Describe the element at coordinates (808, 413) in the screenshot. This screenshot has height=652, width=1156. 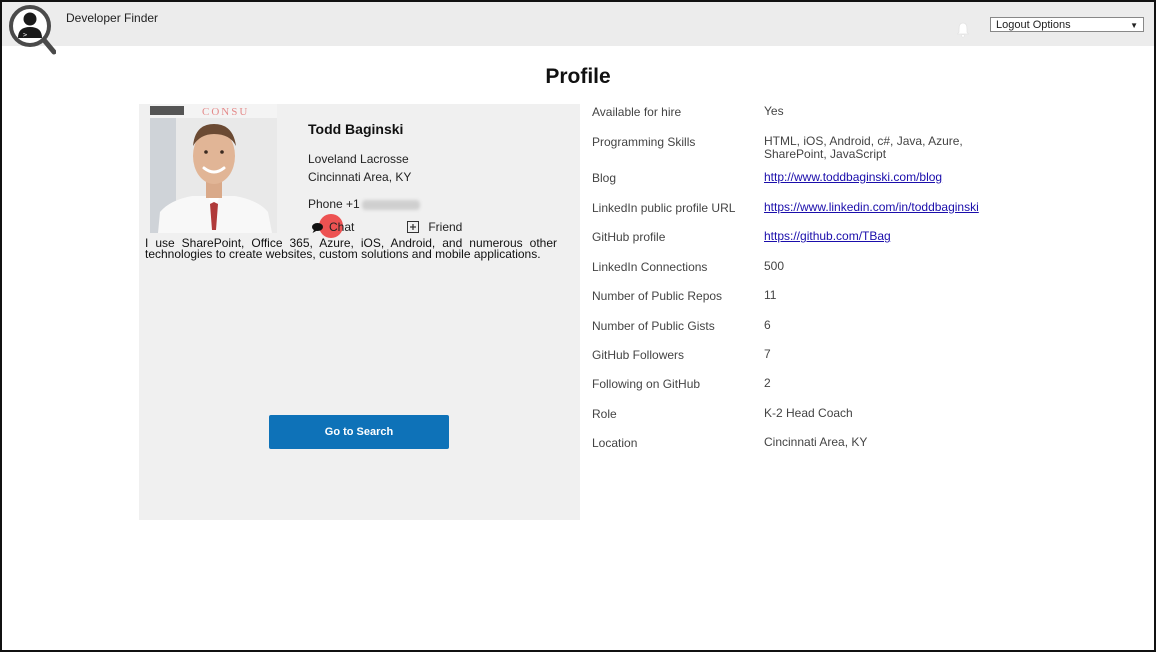
I see `detail-value: K-2 Head Coach` at that location.